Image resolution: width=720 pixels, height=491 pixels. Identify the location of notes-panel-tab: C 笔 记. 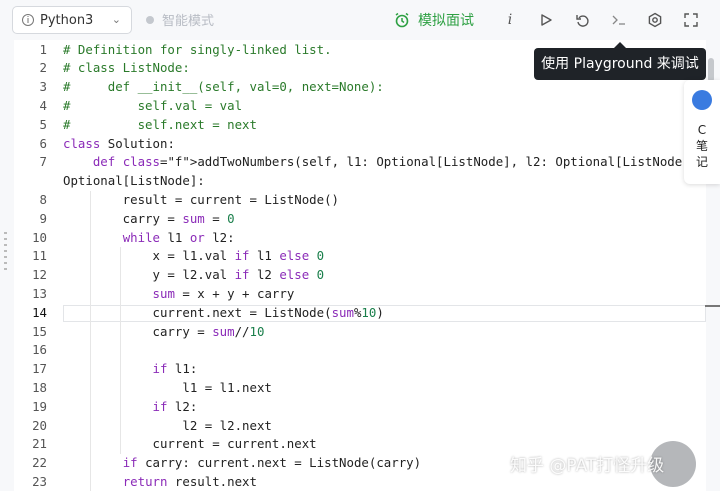
(702, 132).